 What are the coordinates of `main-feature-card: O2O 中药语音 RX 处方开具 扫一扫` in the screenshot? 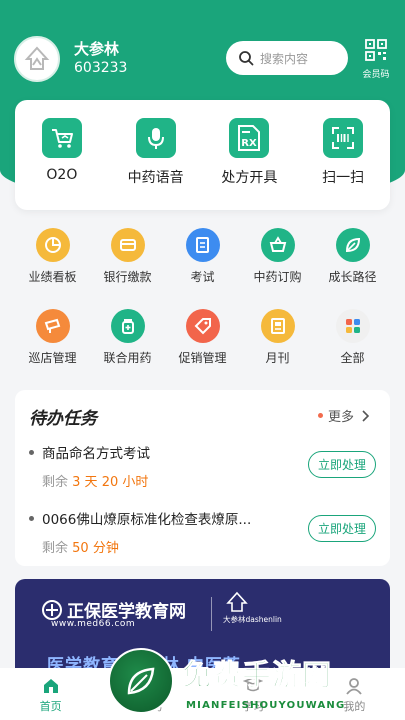 It's located at (202, 155).